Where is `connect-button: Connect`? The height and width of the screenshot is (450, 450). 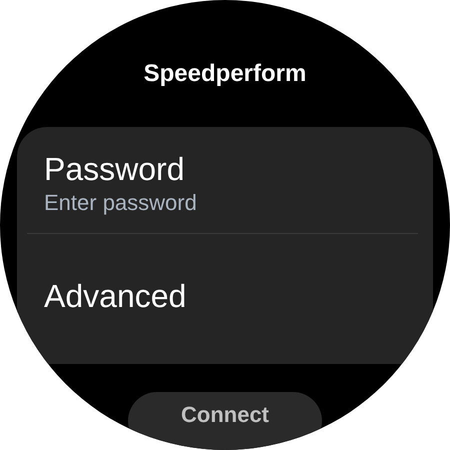
connect-button: Connect is located at coordinates (225, 421).